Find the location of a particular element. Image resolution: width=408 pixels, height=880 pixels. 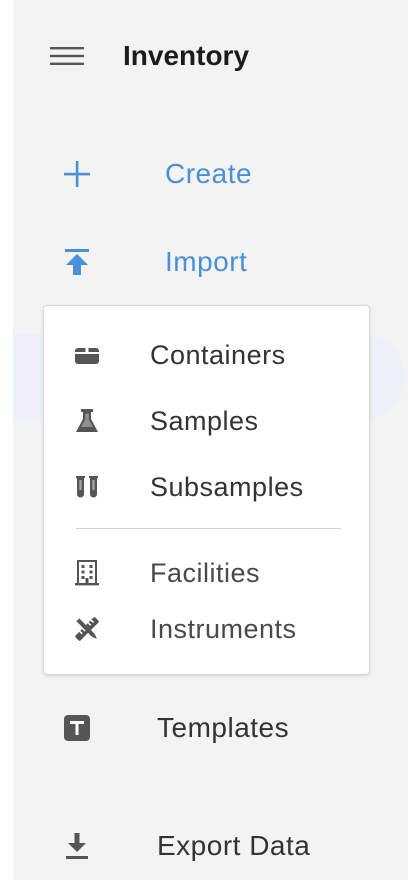

plus-icon is located at coordinates (77, 174).